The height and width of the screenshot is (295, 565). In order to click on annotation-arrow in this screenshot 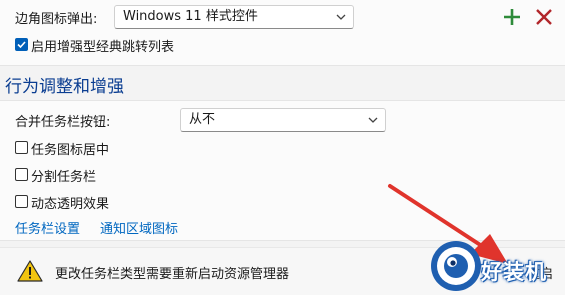, I will do `click(448, 224)`.